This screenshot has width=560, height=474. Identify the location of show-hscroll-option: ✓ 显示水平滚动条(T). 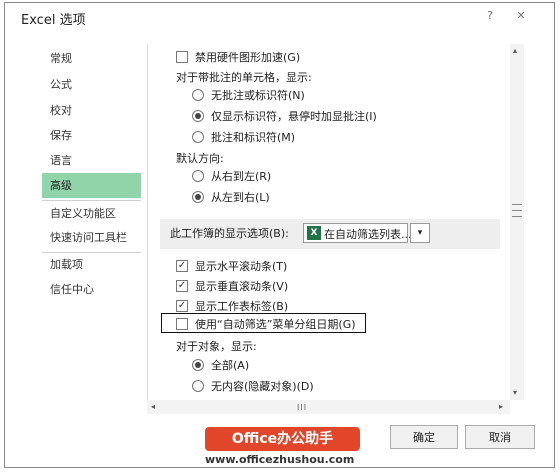
(231, 267).